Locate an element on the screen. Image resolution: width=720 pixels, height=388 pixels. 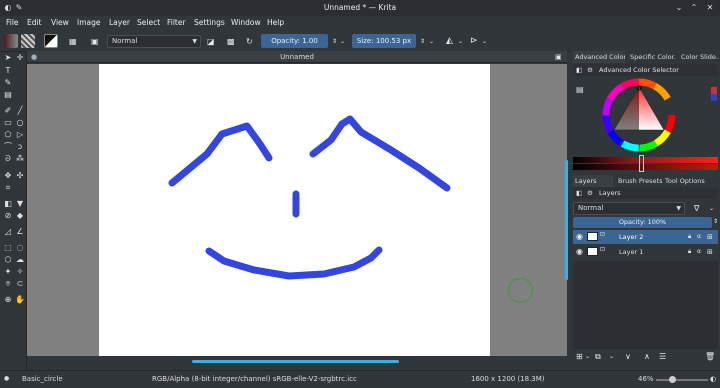
rect-select-icon: ⬚ is located at coordinates (8, 248).